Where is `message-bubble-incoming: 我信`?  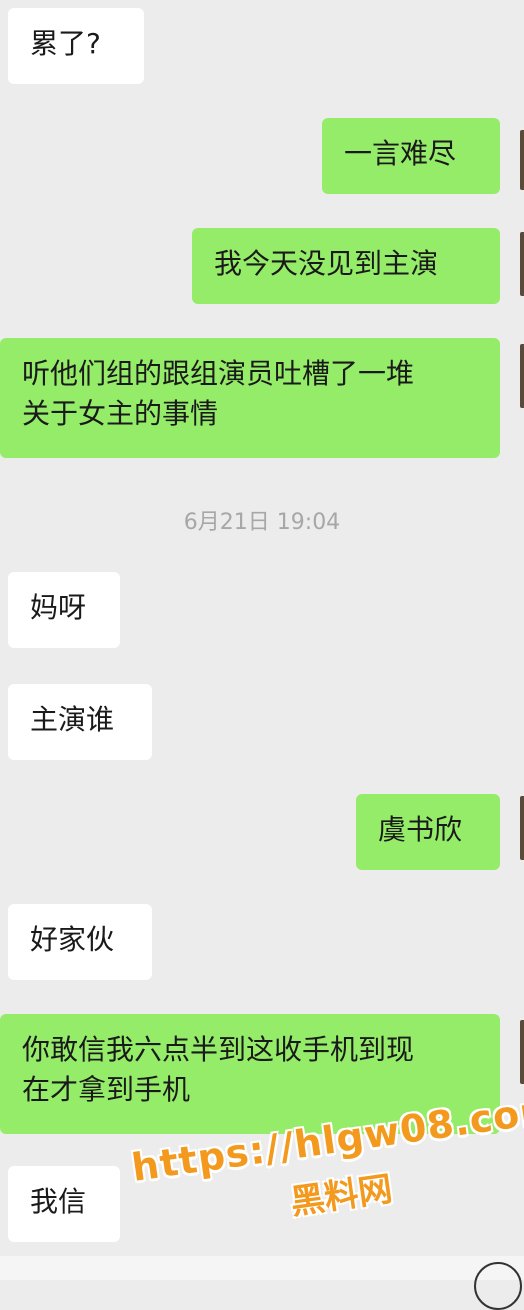
message-bubble-incoming: 我信 is located at coordinates (64, 1204).